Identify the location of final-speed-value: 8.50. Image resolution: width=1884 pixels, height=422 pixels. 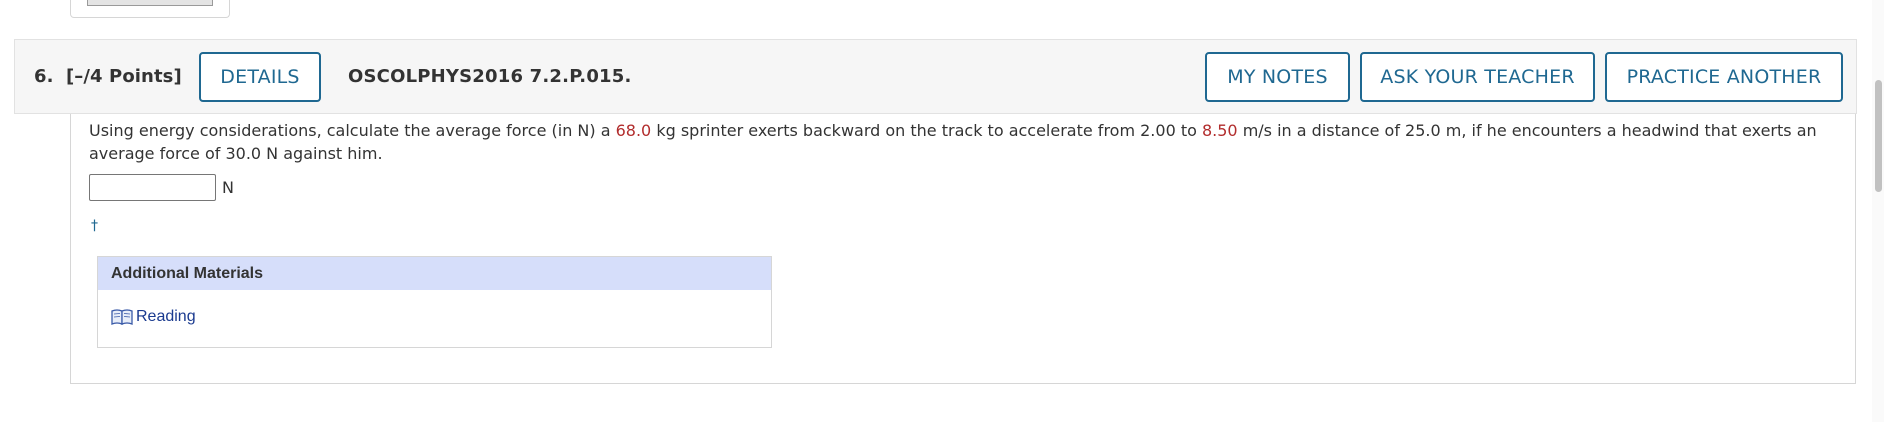
(1219, 130).